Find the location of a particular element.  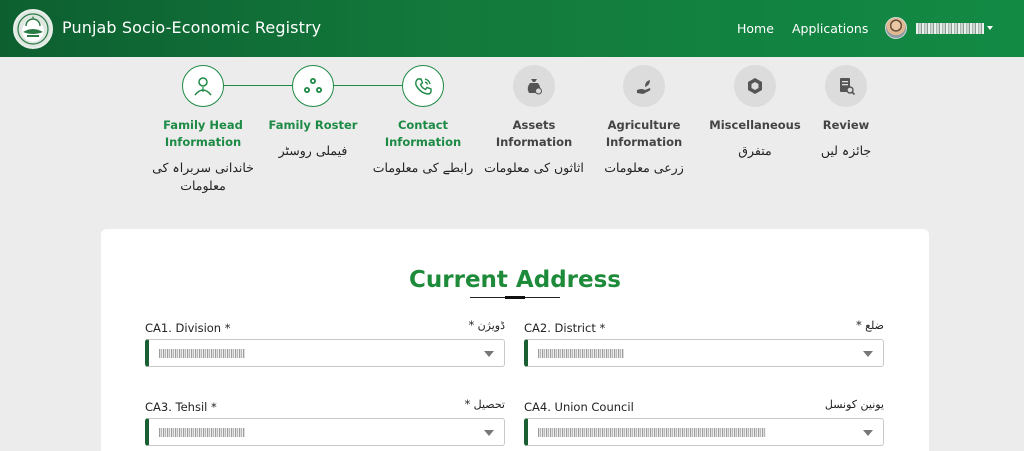

division-selected-value-redacted is located at coordinates (202, 353).